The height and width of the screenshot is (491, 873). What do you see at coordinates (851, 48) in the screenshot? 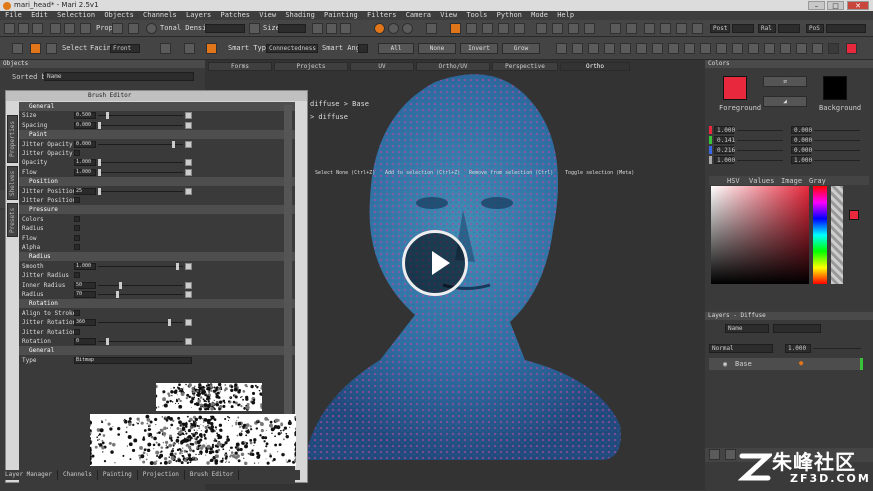
I see `color-swatch-fg-icon` at bounding box center [851, 48].